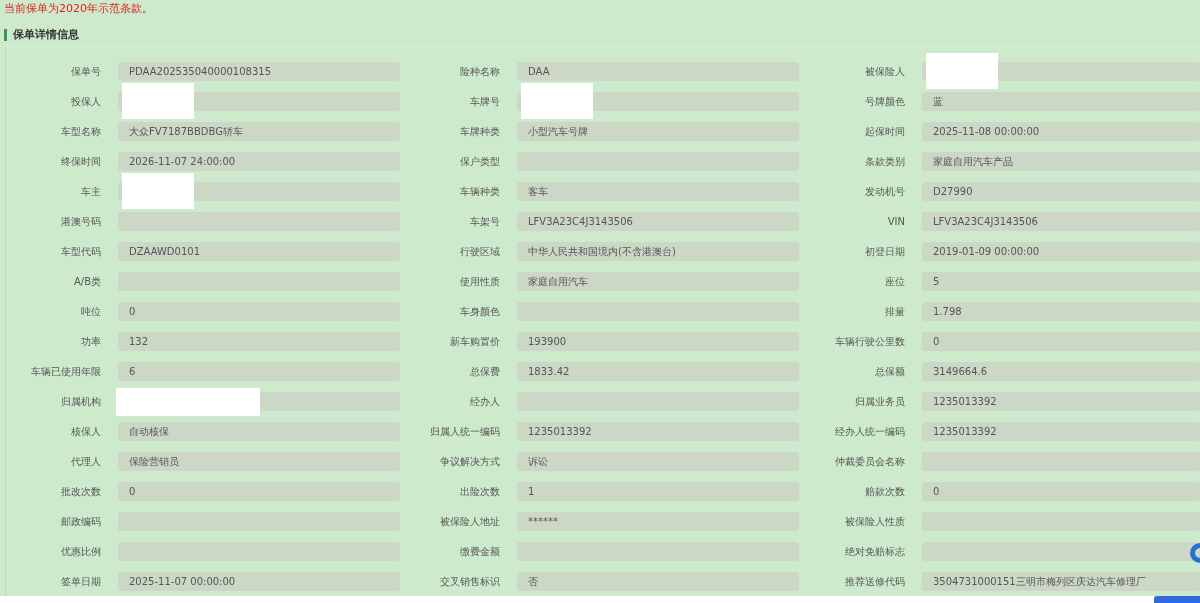  What do you see at coordinates (479, 312) in the screenshot?
I see `field-label: 车身颜色` at bounding box center [479, 312].